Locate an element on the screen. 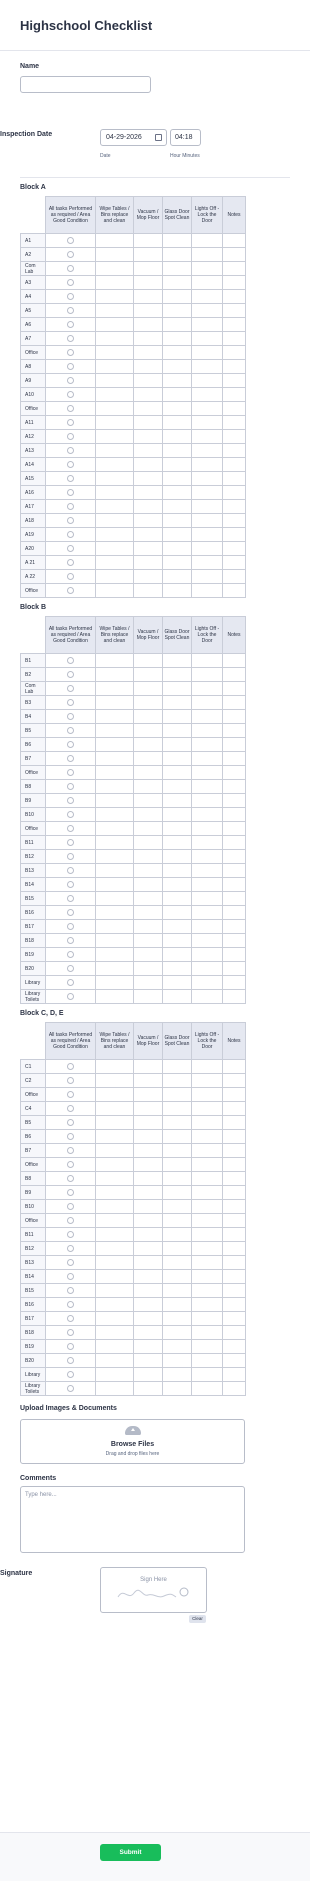 The height and width of the screenshot is (1881, 320). time-input: 04:18 is located at coordinates (185, 137).